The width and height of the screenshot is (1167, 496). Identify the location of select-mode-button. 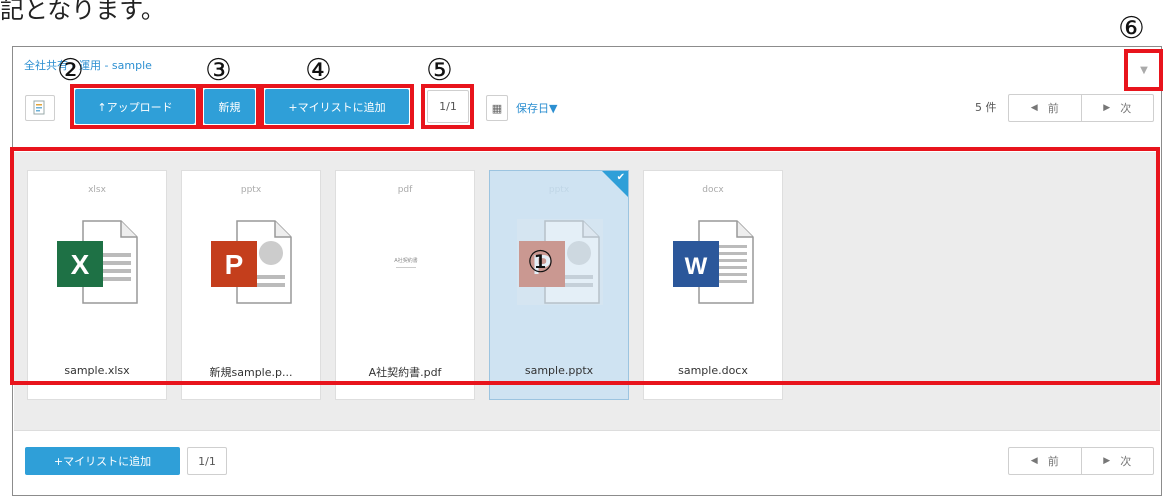
(40, 108).